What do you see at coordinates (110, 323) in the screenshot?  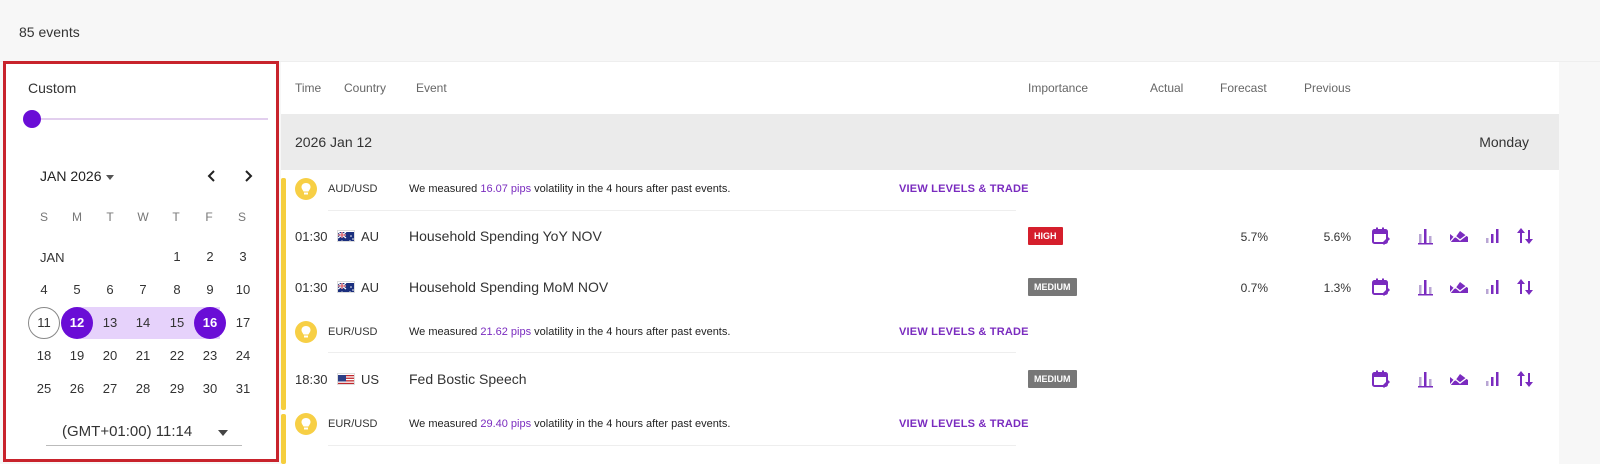 I see `calendar-day-in-range: 13` at bounding box center [110, 323].